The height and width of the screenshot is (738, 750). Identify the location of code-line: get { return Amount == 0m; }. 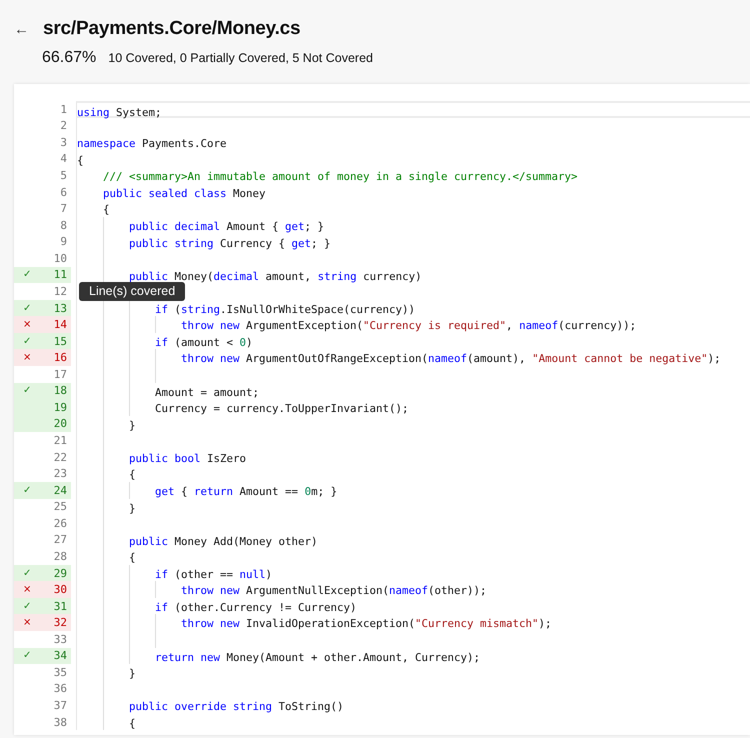
(246, 492).